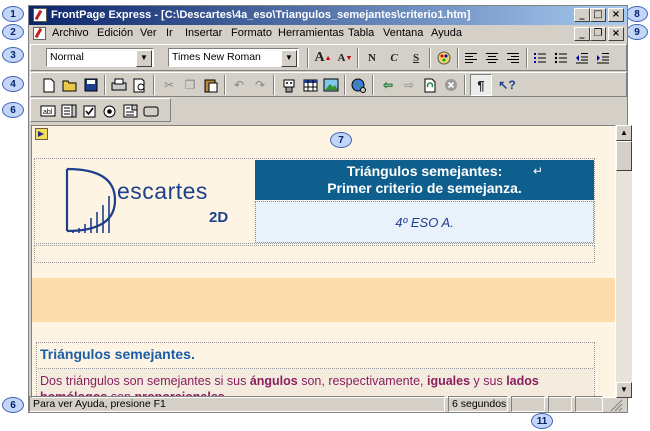  Describe the element at coordinates (237, 404) in the screenshot. I see `status-help-text: Para ver Ayuda, presione F1` at that location.